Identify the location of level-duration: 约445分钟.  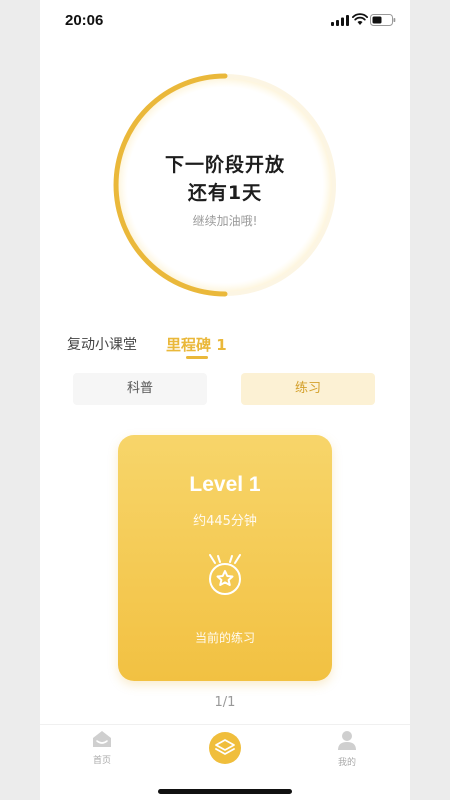
(225, 521).